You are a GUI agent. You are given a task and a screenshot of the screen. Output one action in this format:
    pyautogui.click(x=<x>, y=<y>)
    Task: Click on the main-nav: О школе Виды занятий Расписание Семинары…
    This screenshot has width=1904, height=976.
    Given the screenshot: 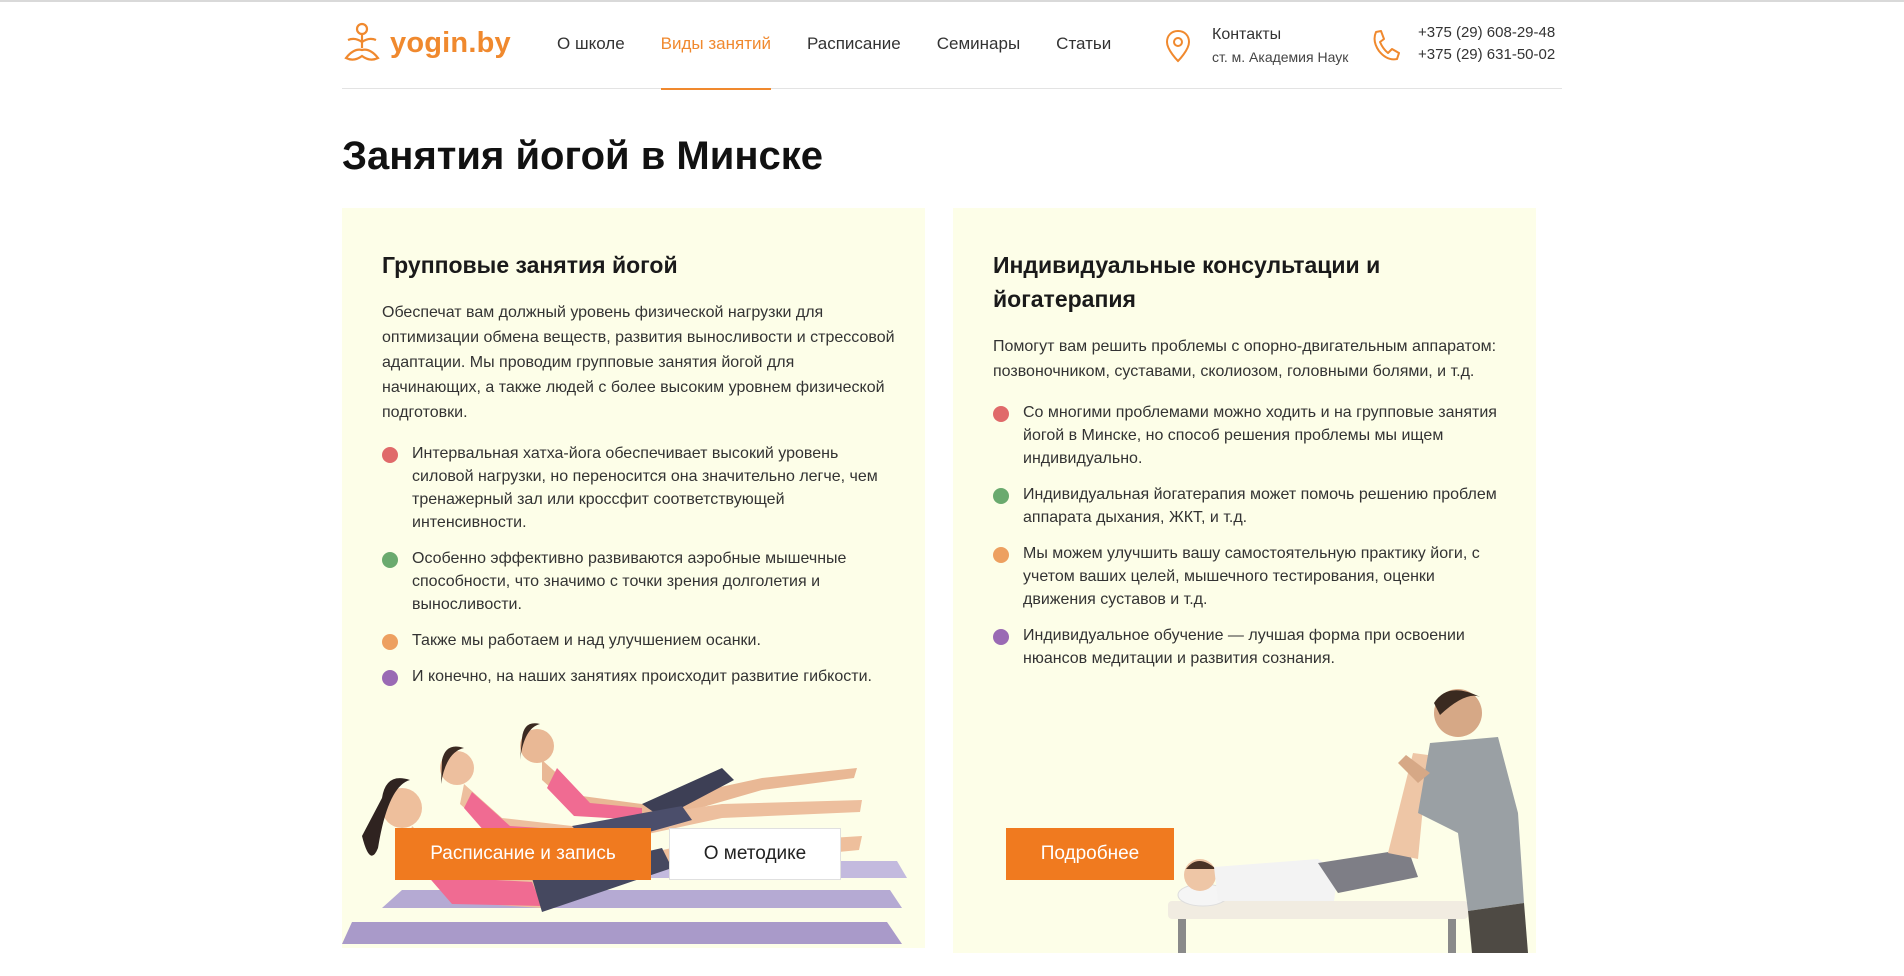 What is the action you would take?
    pyautogui.click(x=852, y=45)
    